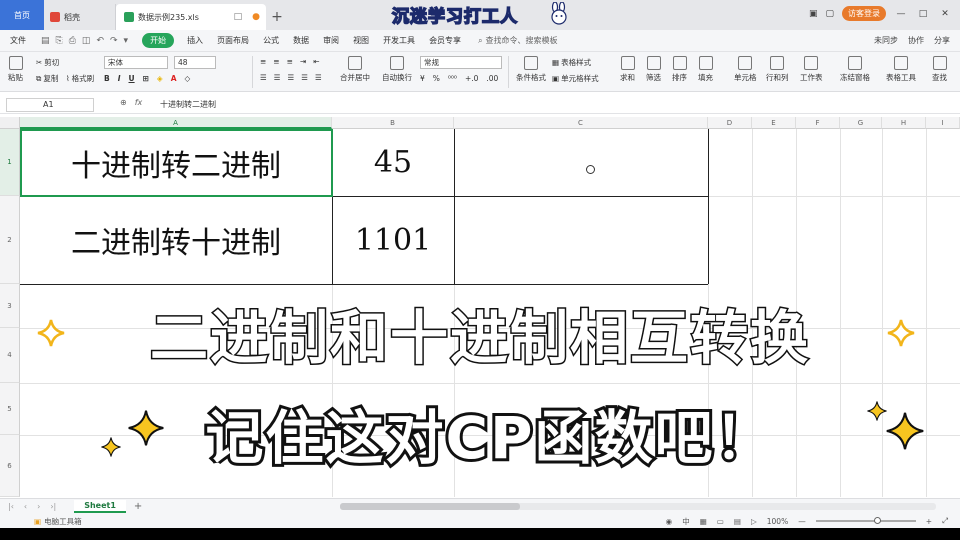 This screenshot has width=960, height=540. Describe the element at coordinates (393, 123) in the screenshot. I see `column-header-b: B` at that location.